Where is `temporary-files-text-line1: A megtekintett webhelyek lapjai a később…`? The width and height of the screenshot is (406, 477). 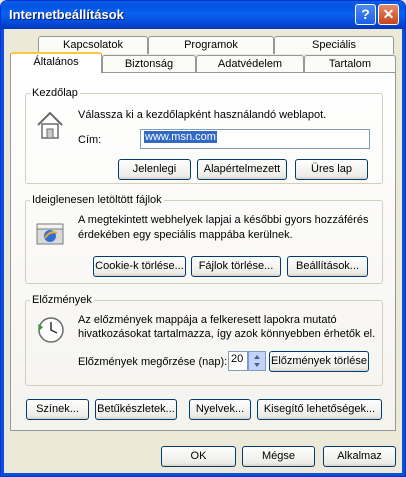 temporary-files-text-line1: A megtekintett webhelyek lapjai a később… is located at coordinates (223, 220).